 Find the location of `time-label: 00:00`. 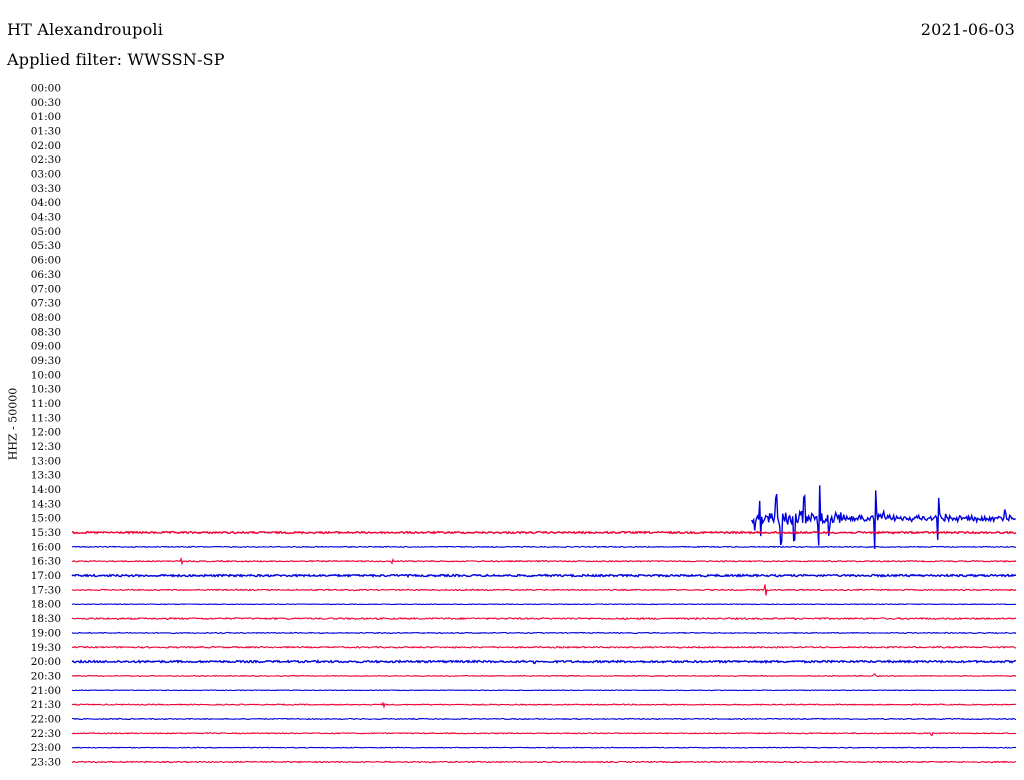

time-label: 00:00 is located at coordinates (46, 89).